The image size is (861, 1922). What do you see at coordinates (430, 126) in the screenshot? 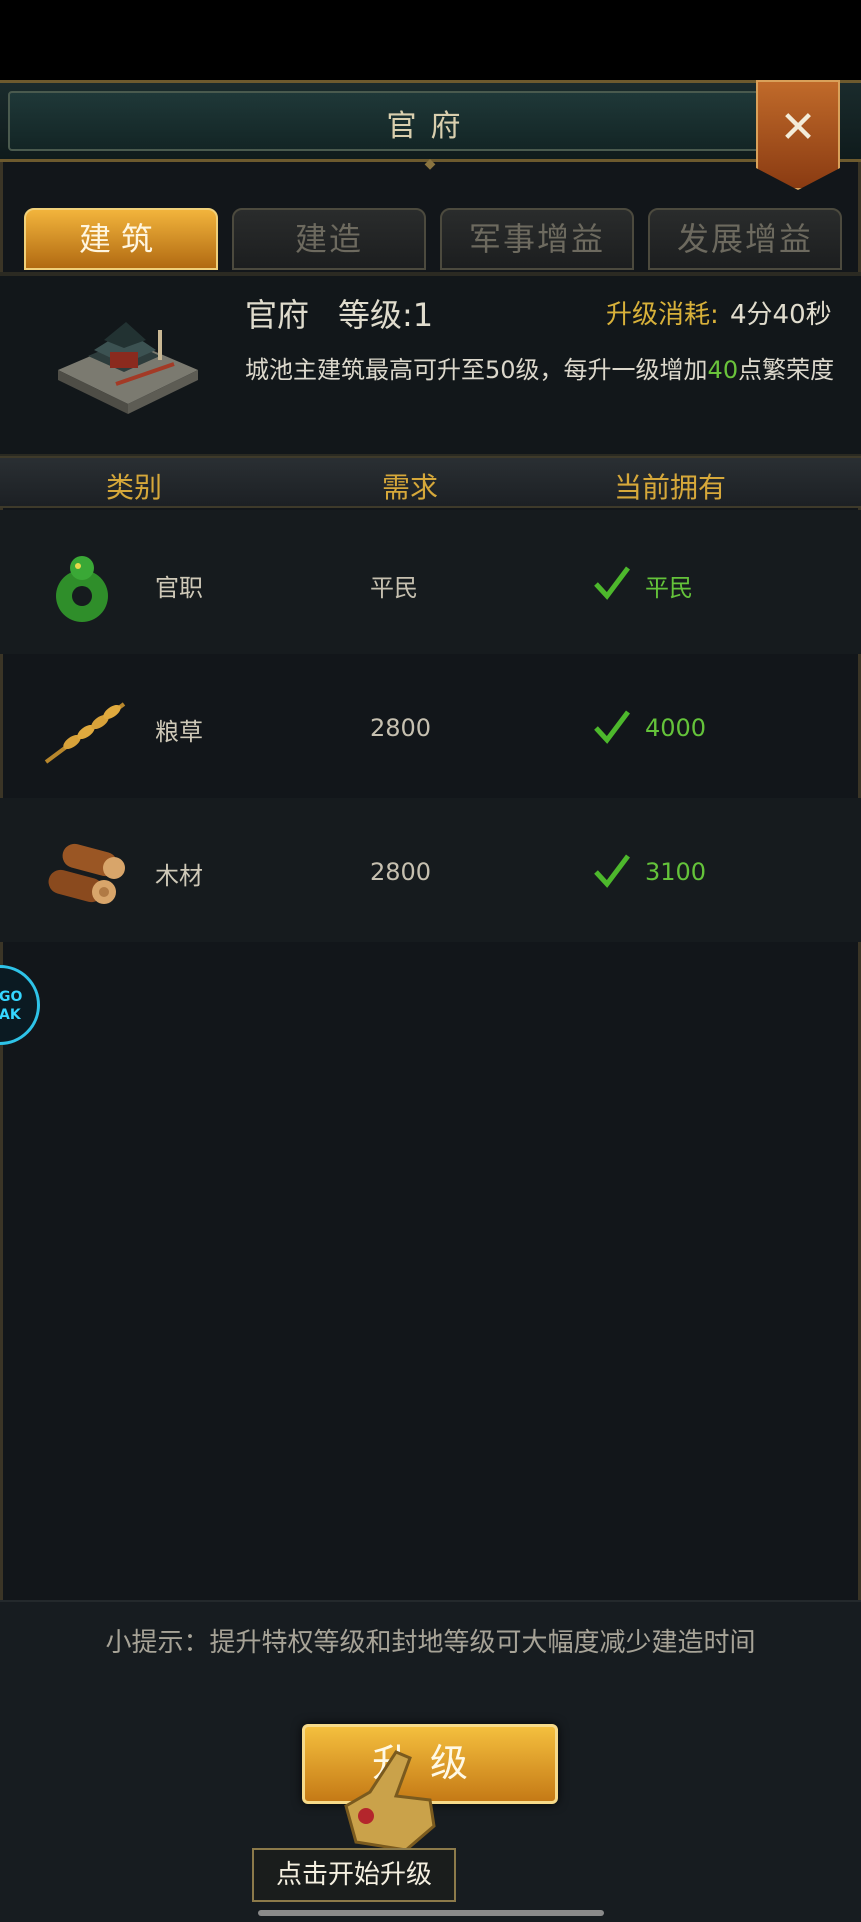
I see `page-title: 官府` at bounding box center [430, 126].